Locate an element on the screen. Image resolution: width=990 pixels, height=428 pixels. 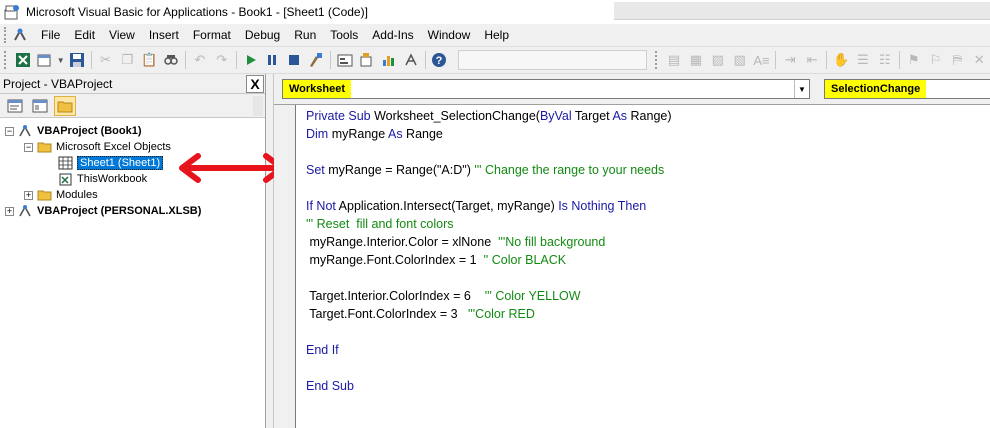
menu-tools: Tools is located at coordinates (344, 35).